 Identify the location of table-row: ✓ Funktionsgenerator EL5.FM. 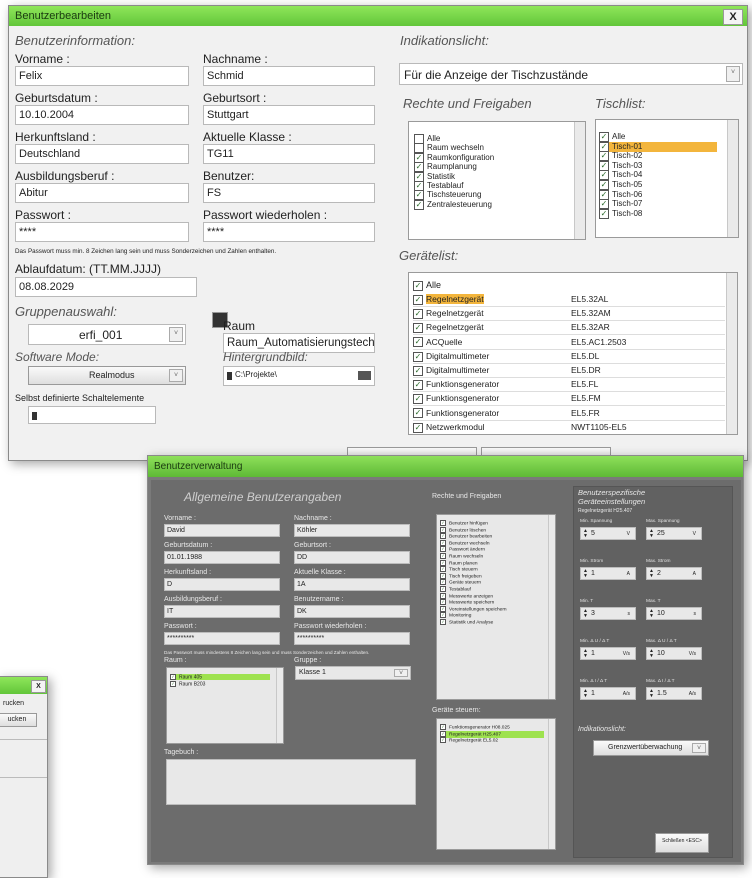
(569, 399).